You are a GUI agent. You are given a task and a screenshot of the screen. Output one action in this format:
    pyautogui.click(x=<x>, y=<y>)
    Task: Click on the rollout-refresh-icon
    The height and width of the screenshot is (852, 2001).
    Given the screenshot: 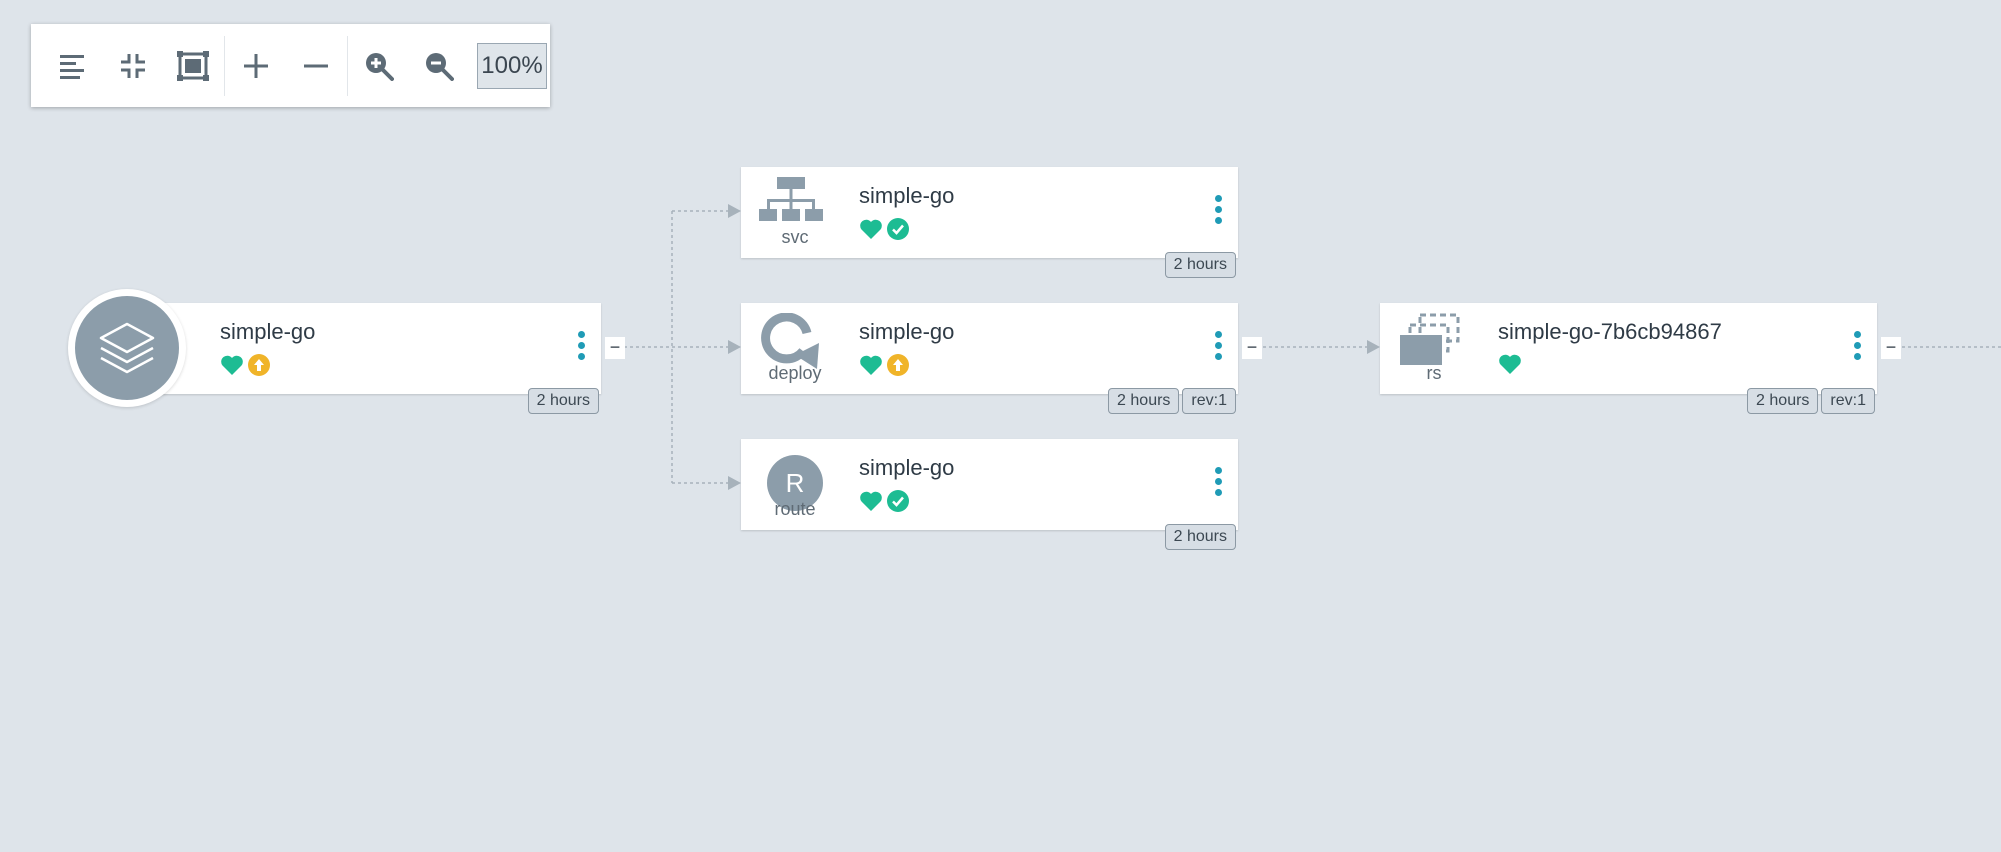 What is the action you would take?
    pyautogui.click(x=790, y=341)
    